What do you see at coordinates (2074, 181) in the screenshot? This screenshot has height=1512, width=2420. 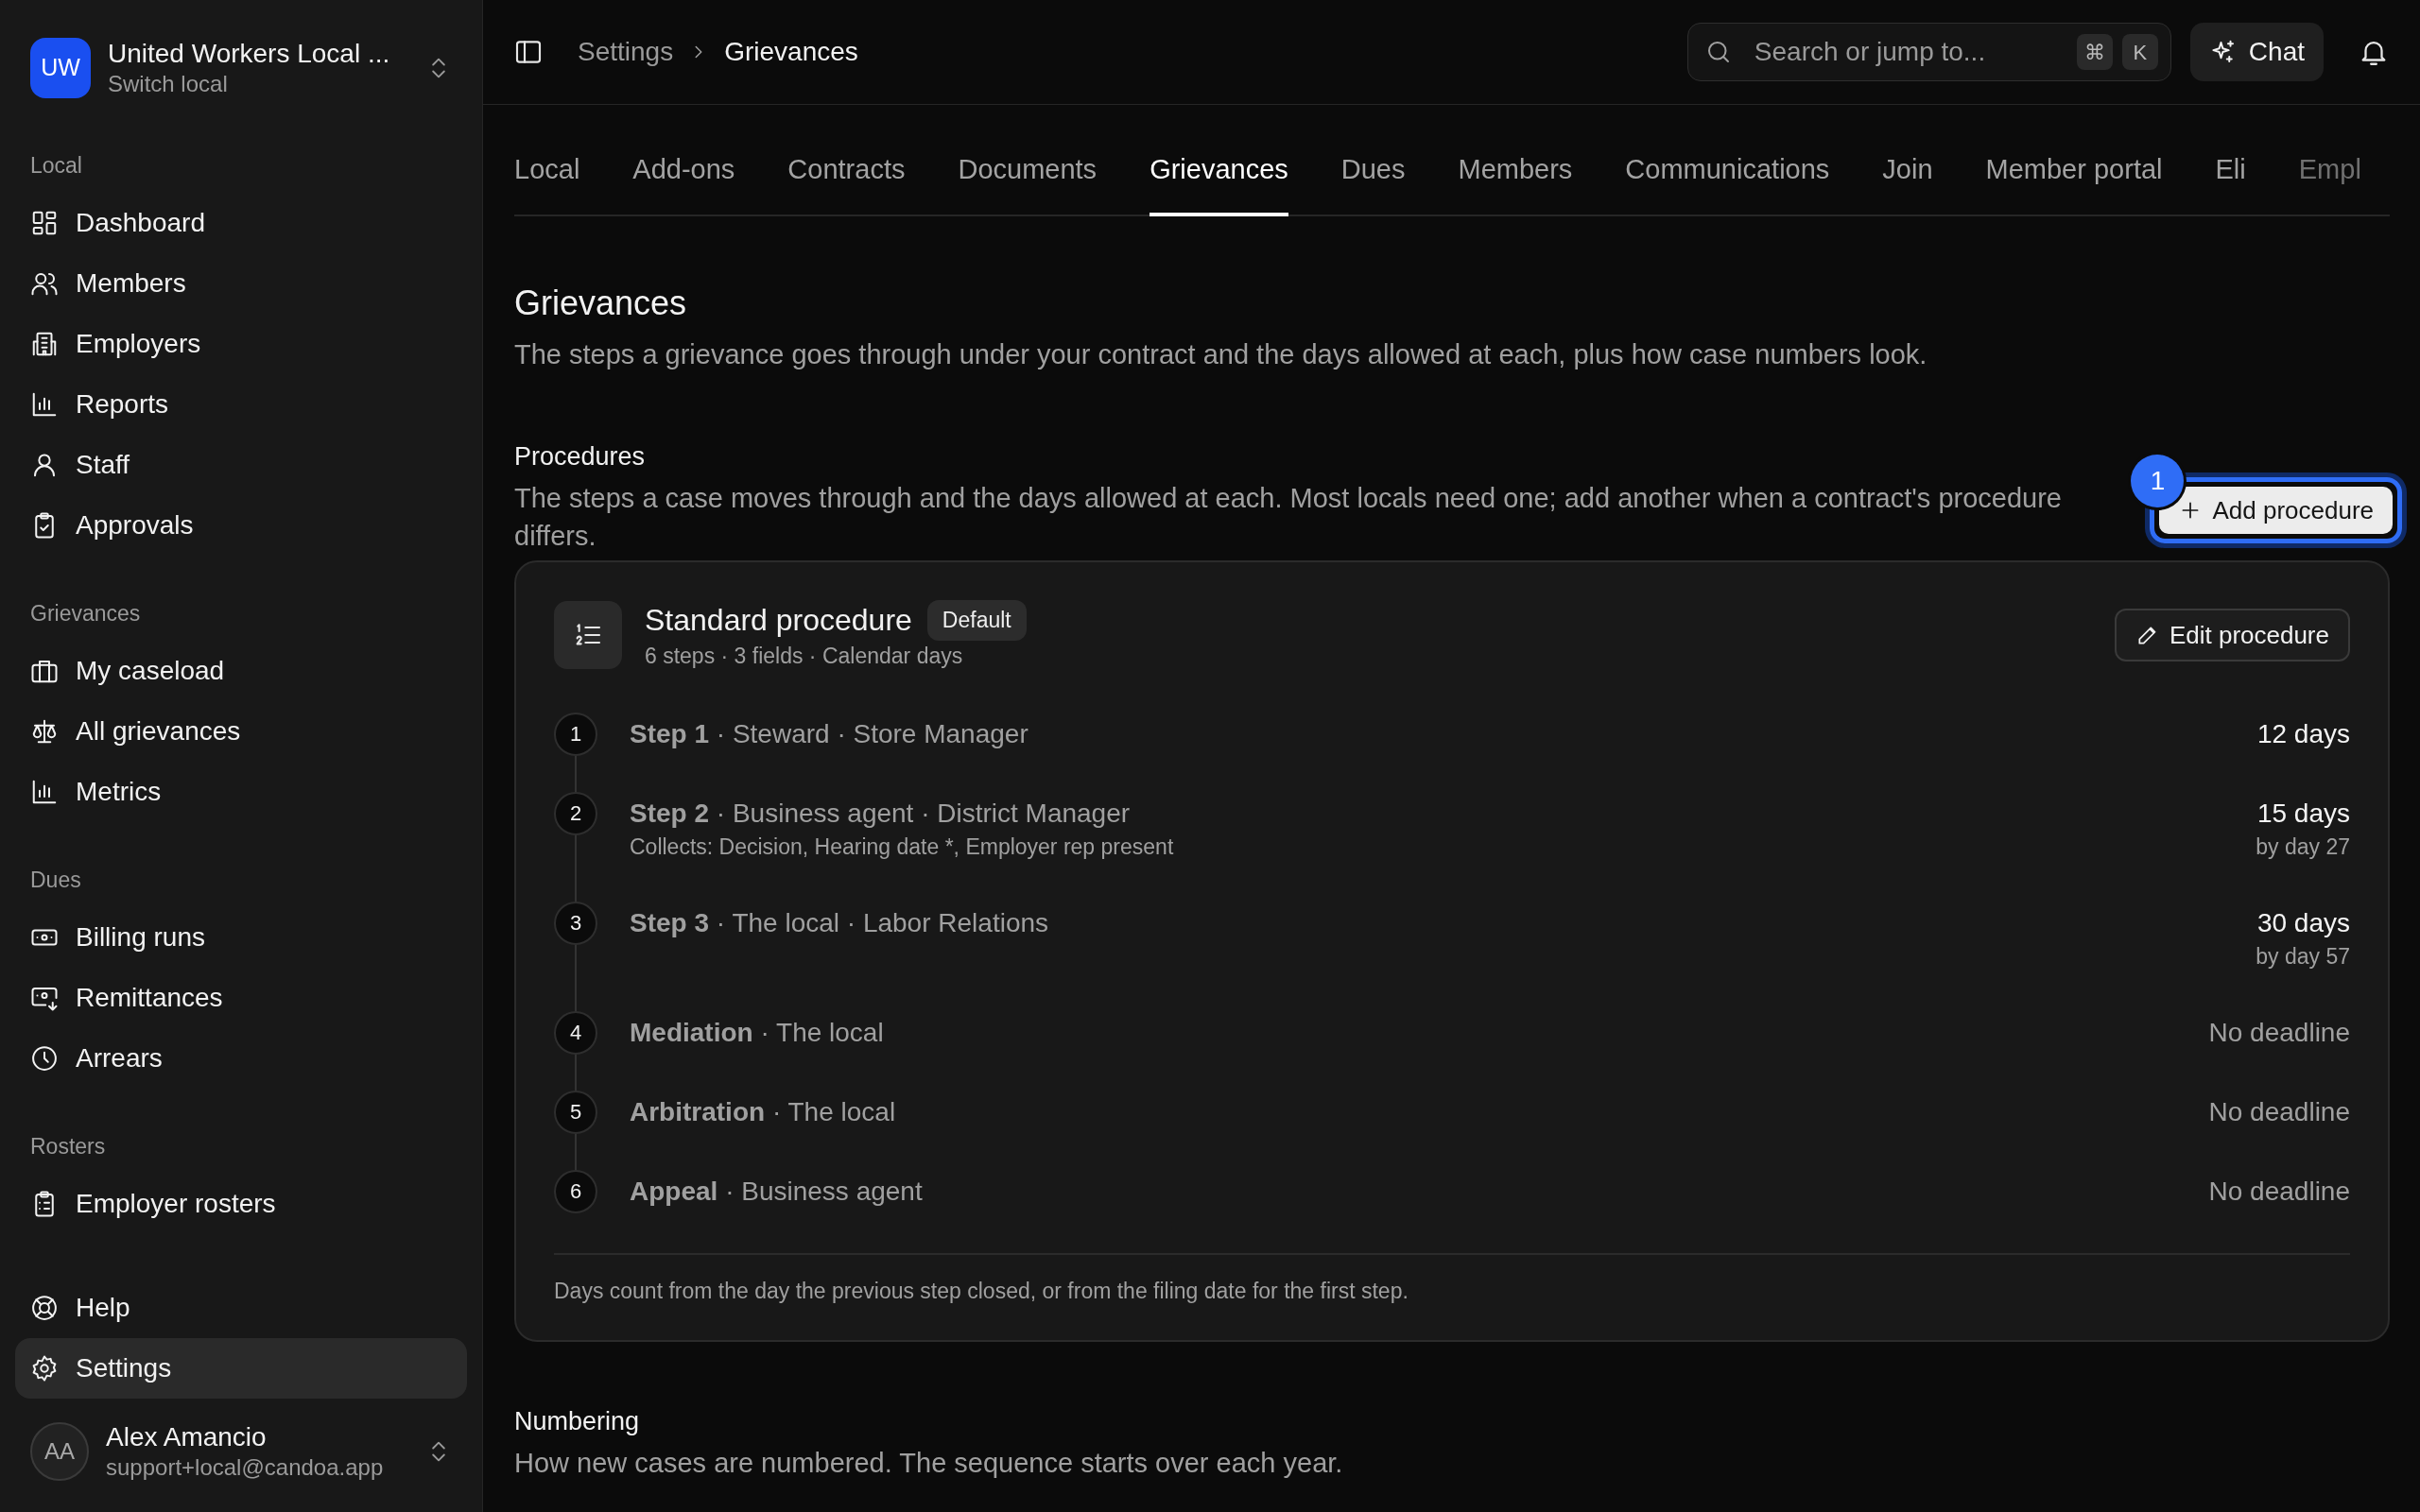 I see `tab: Member portal` at bounding box center [2074, 181].